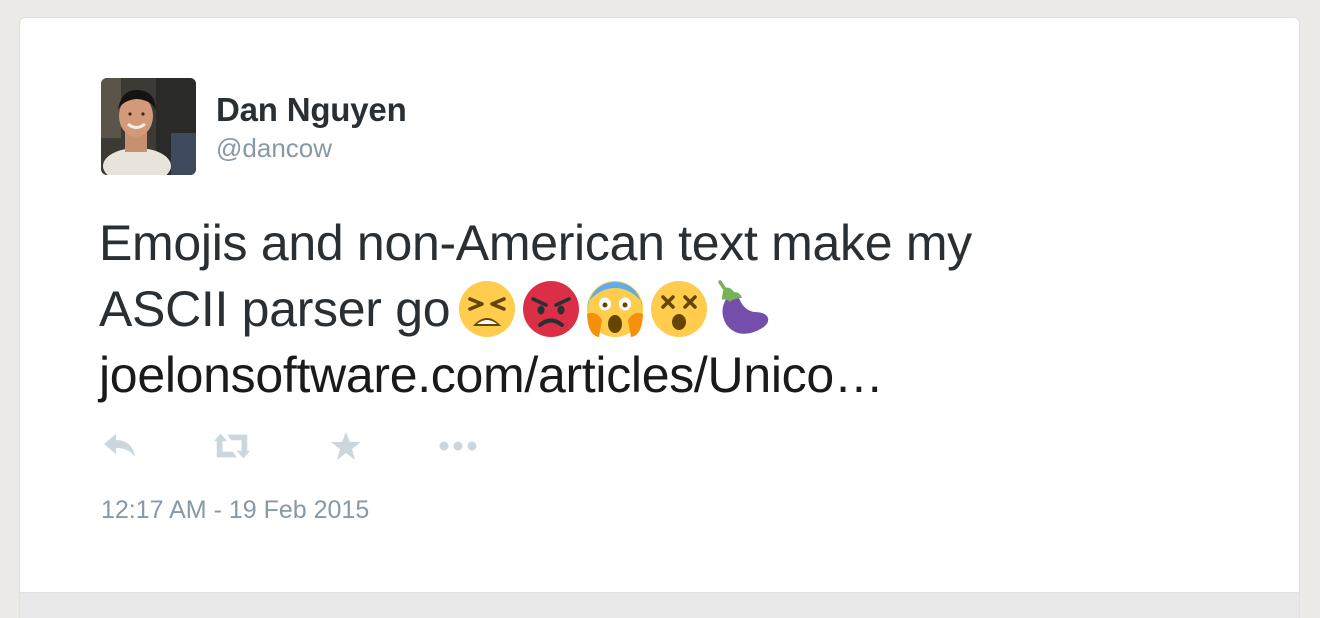 This screenshot has height=618, width=1320. What do you see at coordinates (679, 309) in the screenshot?
I see `dizzy-face-emoji` at bounding box center [679, 309].